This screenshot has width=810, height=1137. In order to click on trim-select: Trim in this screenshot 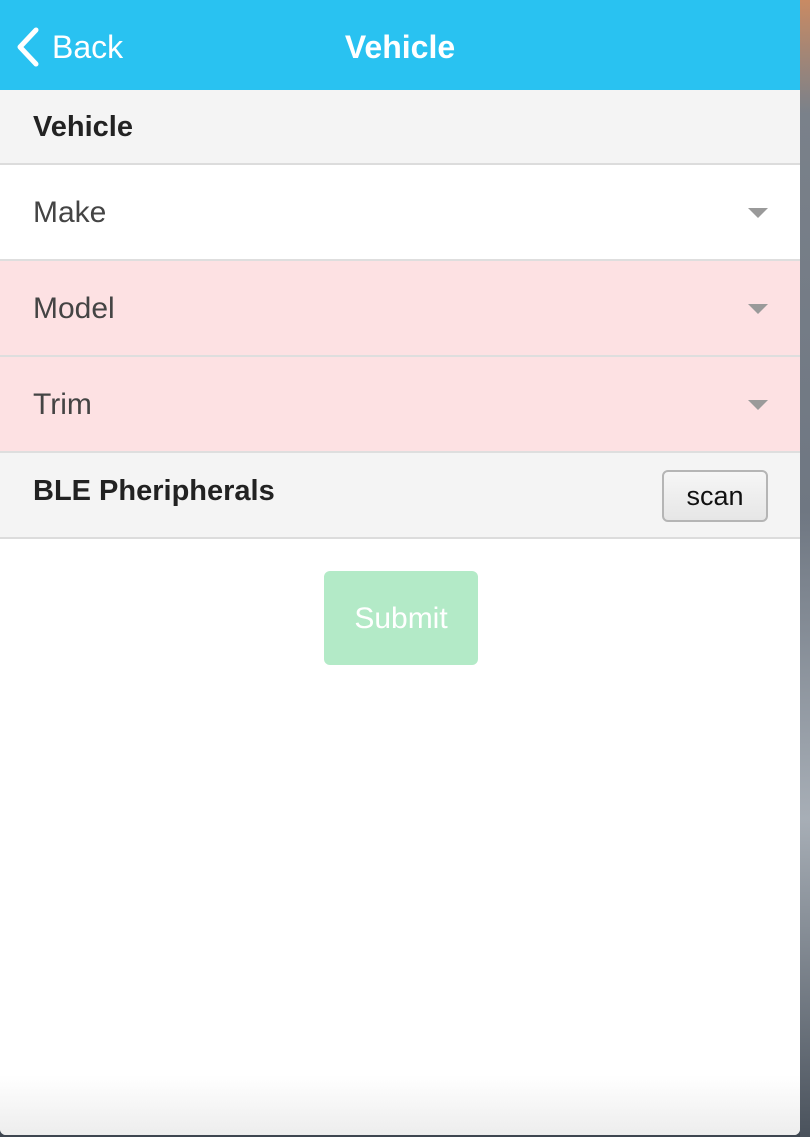, I will do `click(400, 405)`.